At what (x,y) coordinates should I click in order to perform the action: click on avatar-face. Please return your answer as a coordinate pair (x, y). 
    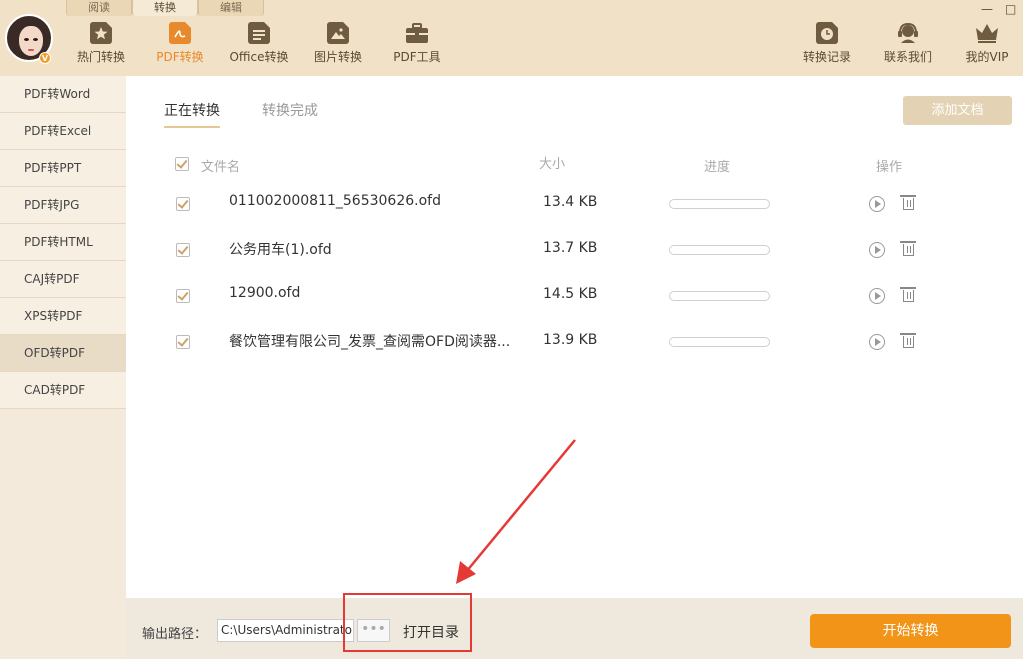
    Looking at the image, I should click on (31, 41).